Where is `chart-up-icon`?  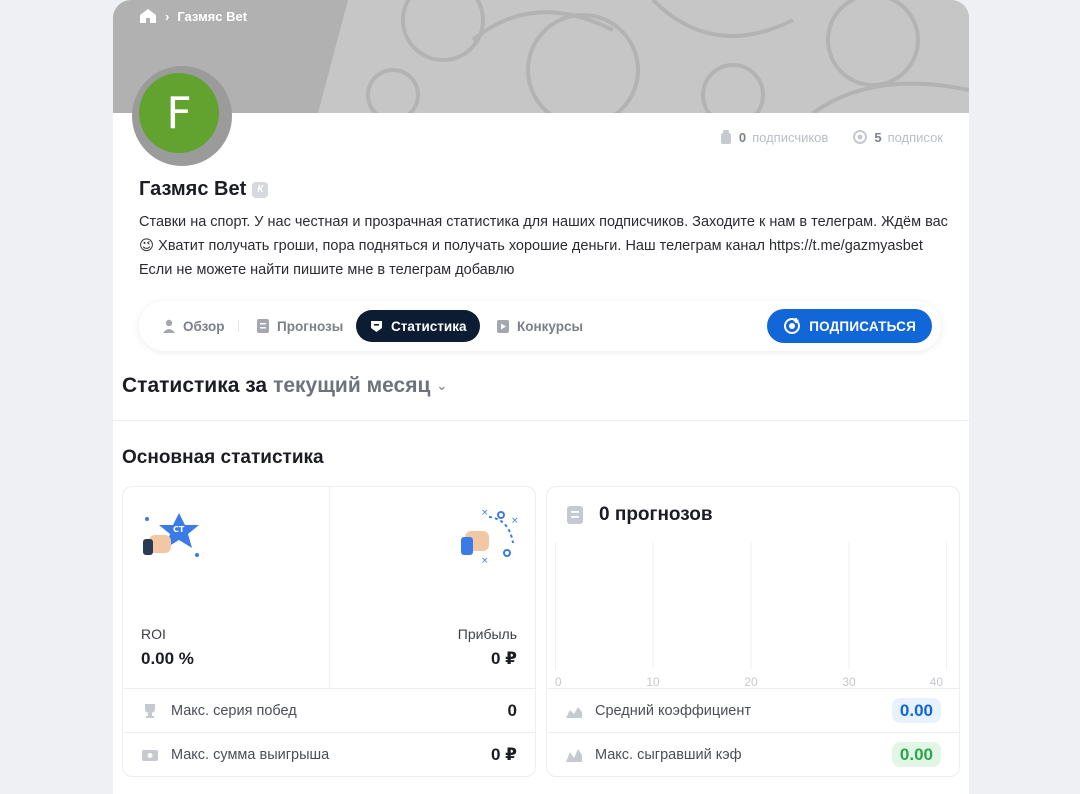 chart-up-icon is located at coordinates (574, 712).